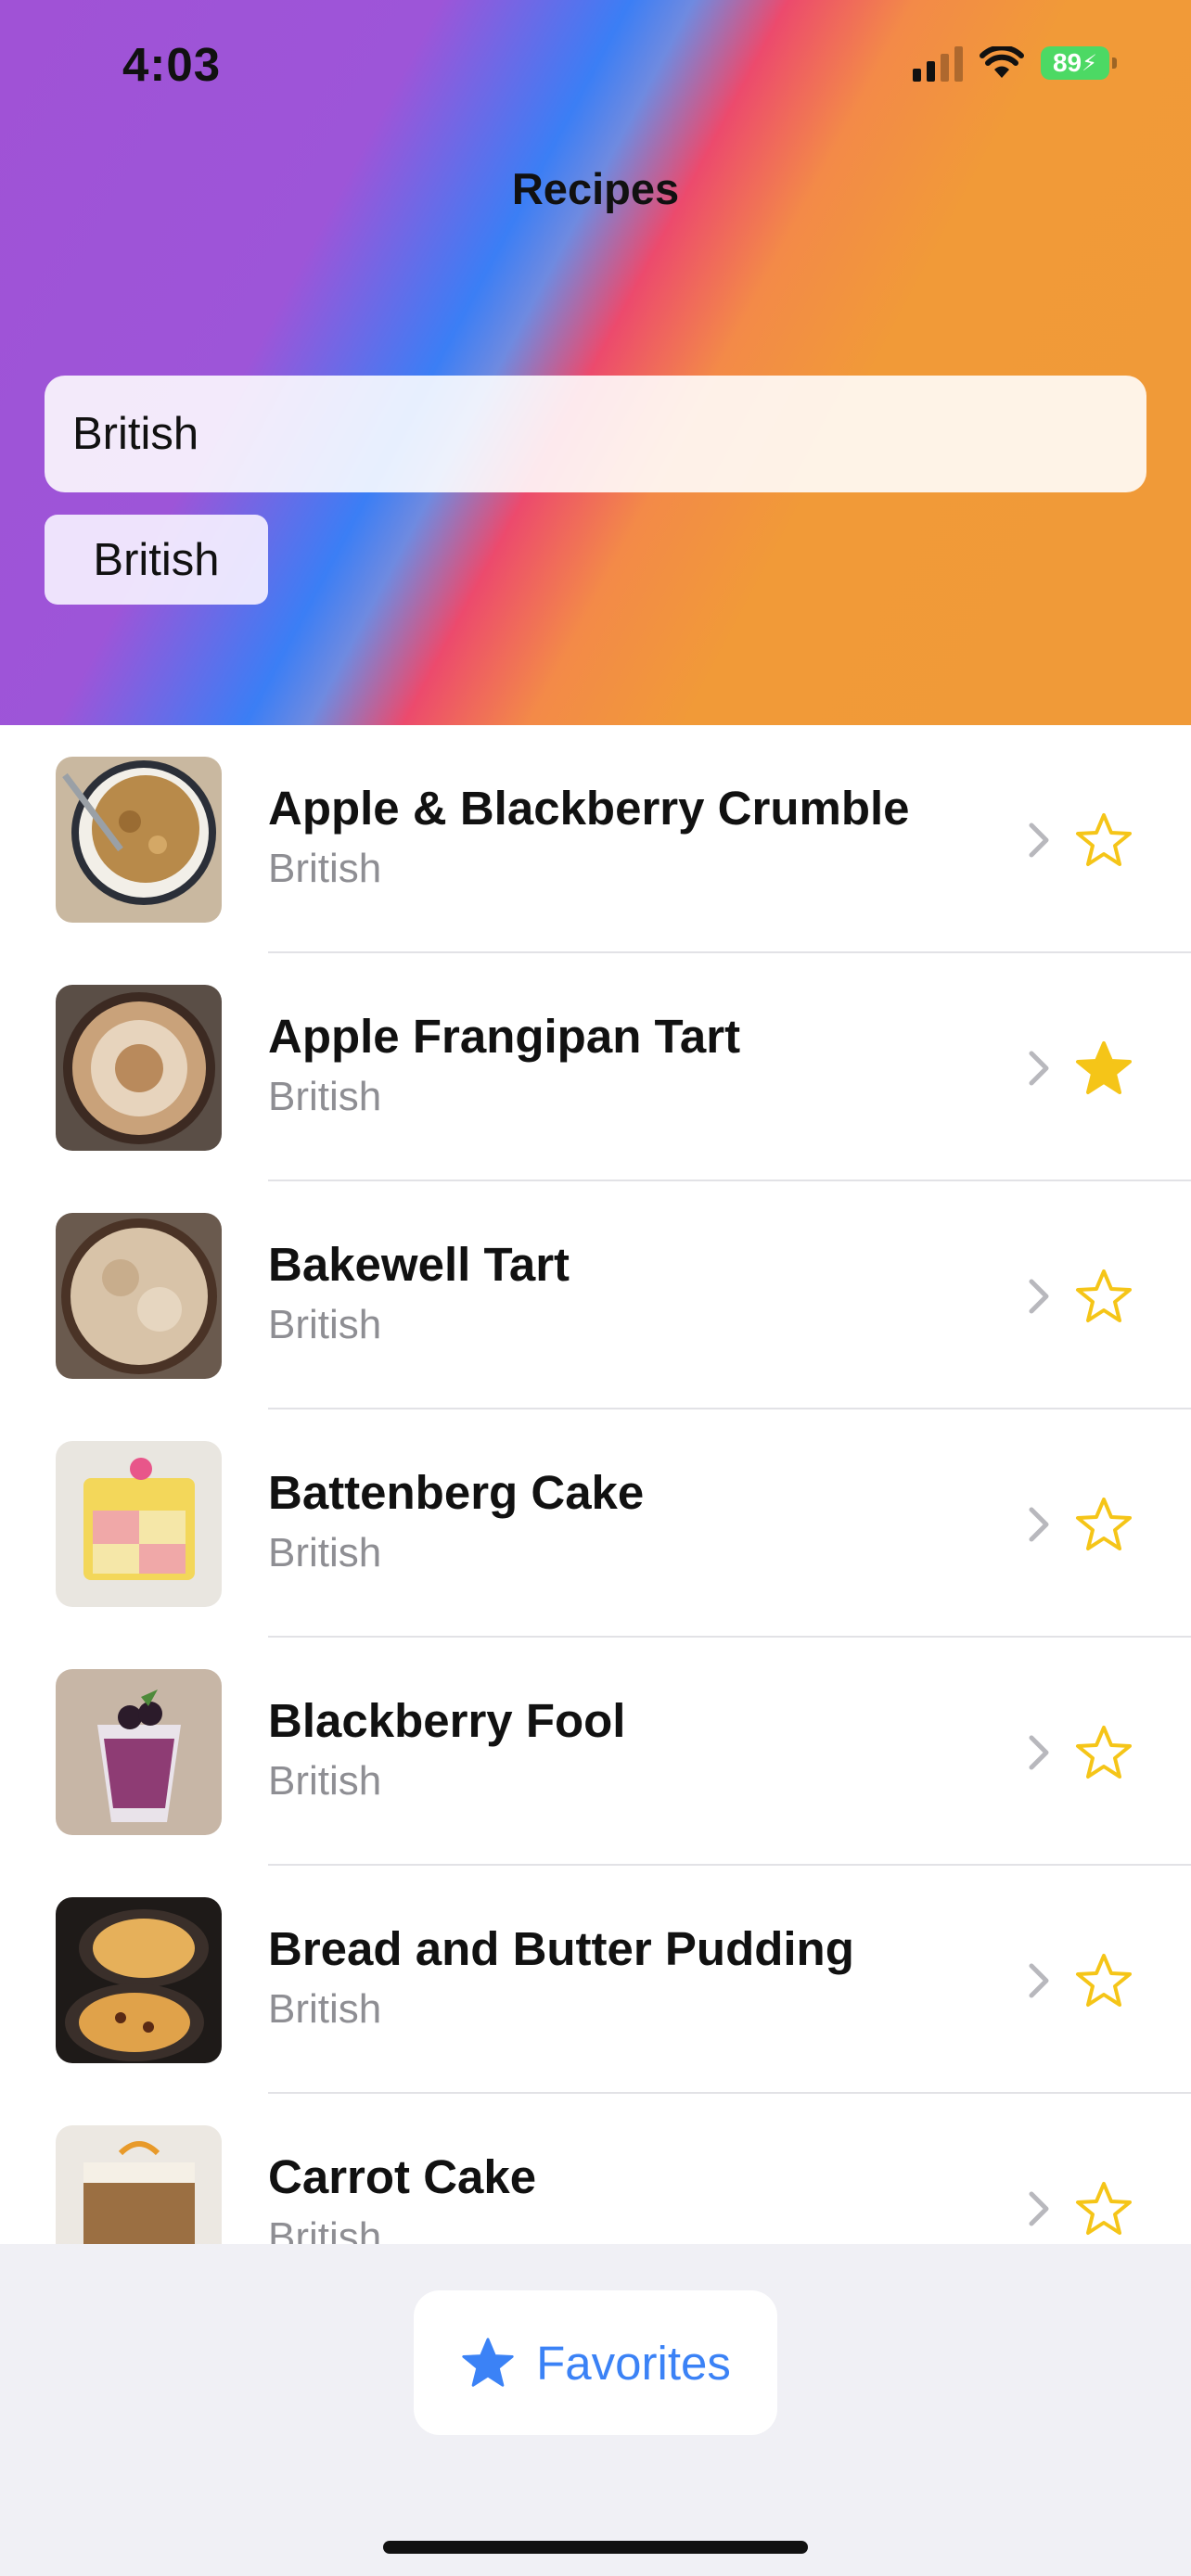 The height and width of the screenshot is (2576, 1191). I want to click on page-title: Recipes, so click(595, 188).